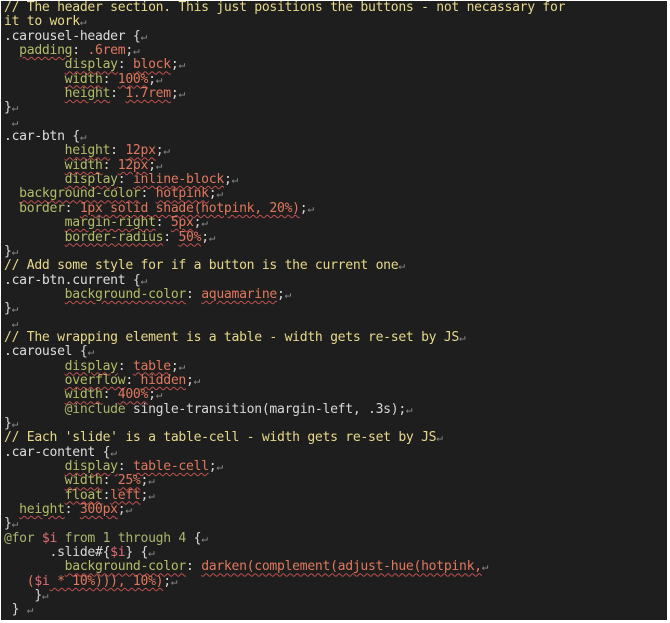  I want to click on code-value: * 10%))), 10%), so click(106, 581).